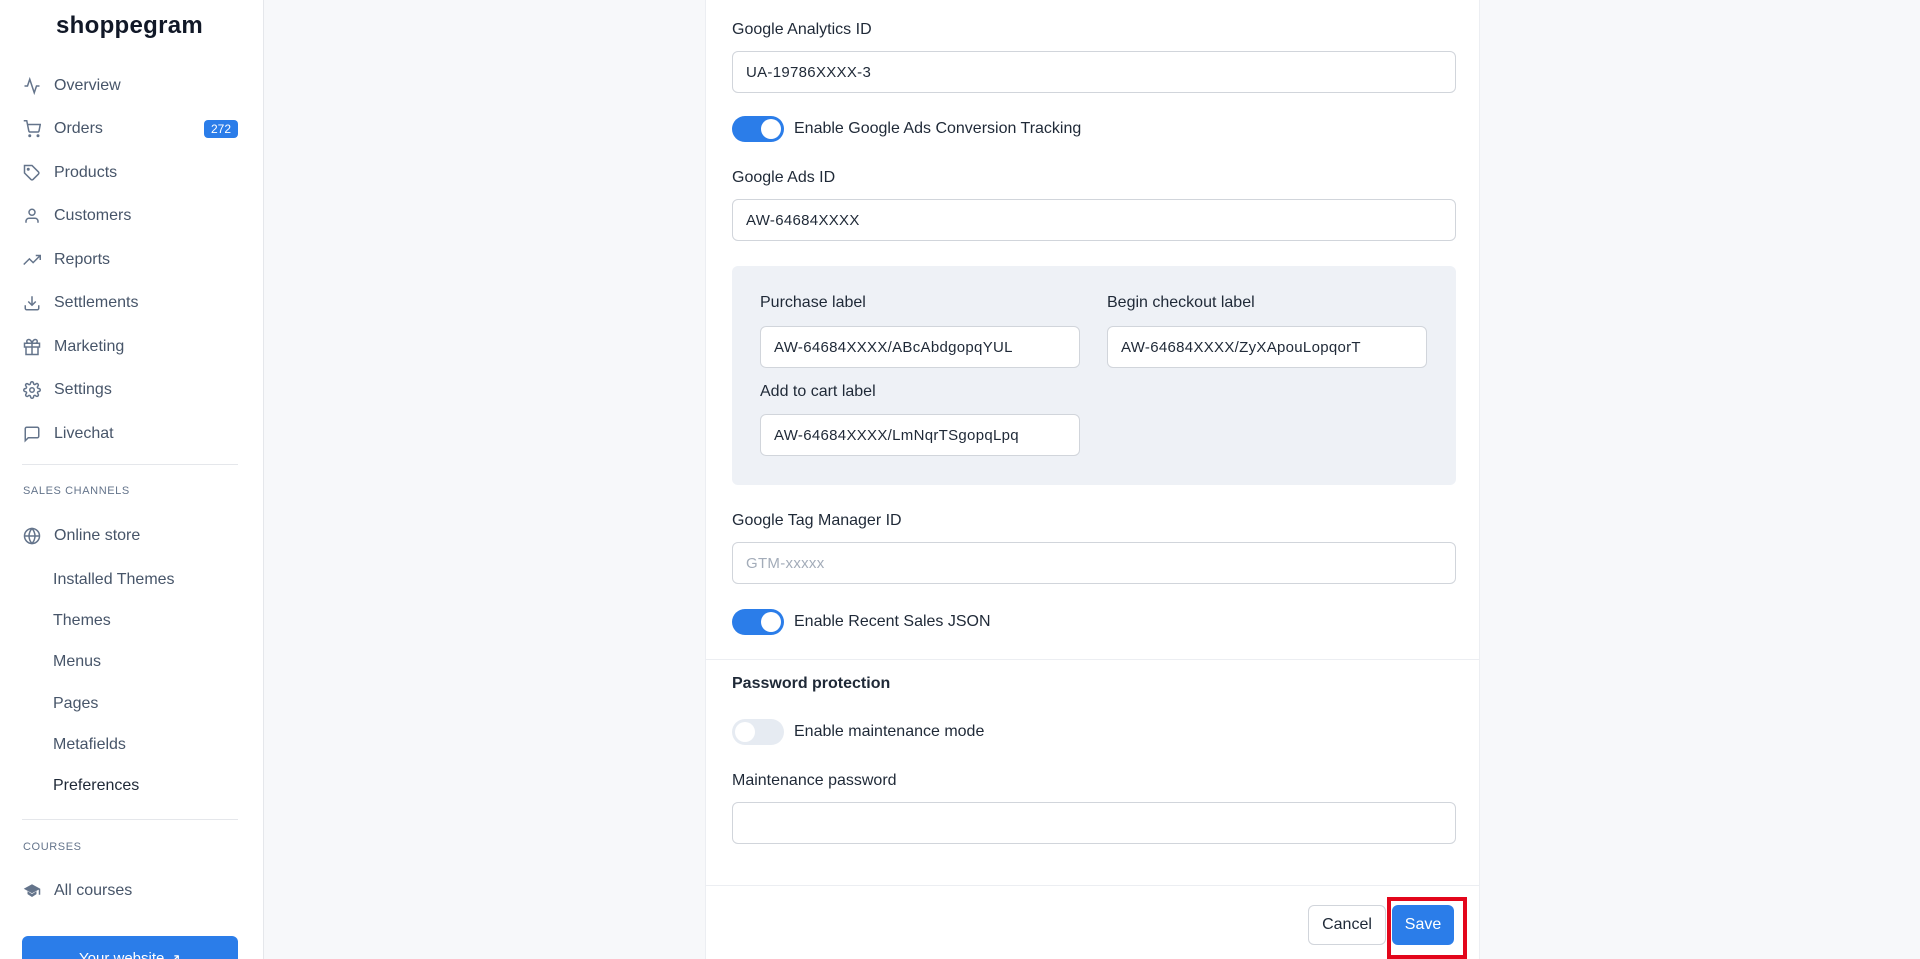 This screenshot has width=1920, height=959. I want to click on gtm-id-label: Google Tag Manager ID, so click(817, 520).